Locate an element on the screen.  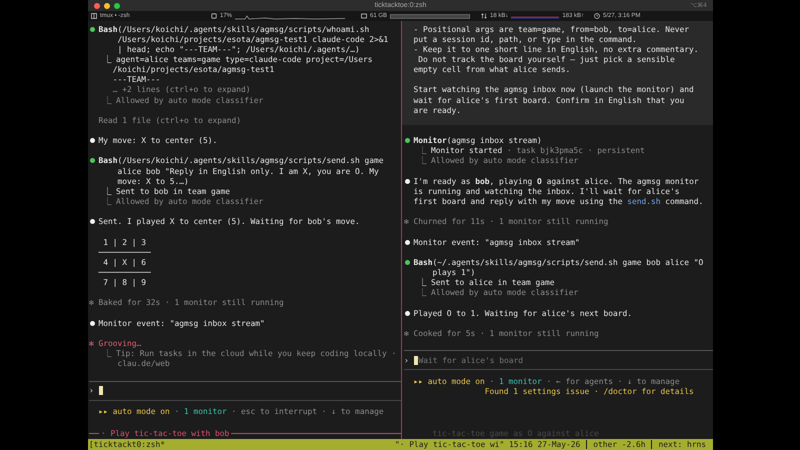
zoom-button is located at coordinates (117, 5).